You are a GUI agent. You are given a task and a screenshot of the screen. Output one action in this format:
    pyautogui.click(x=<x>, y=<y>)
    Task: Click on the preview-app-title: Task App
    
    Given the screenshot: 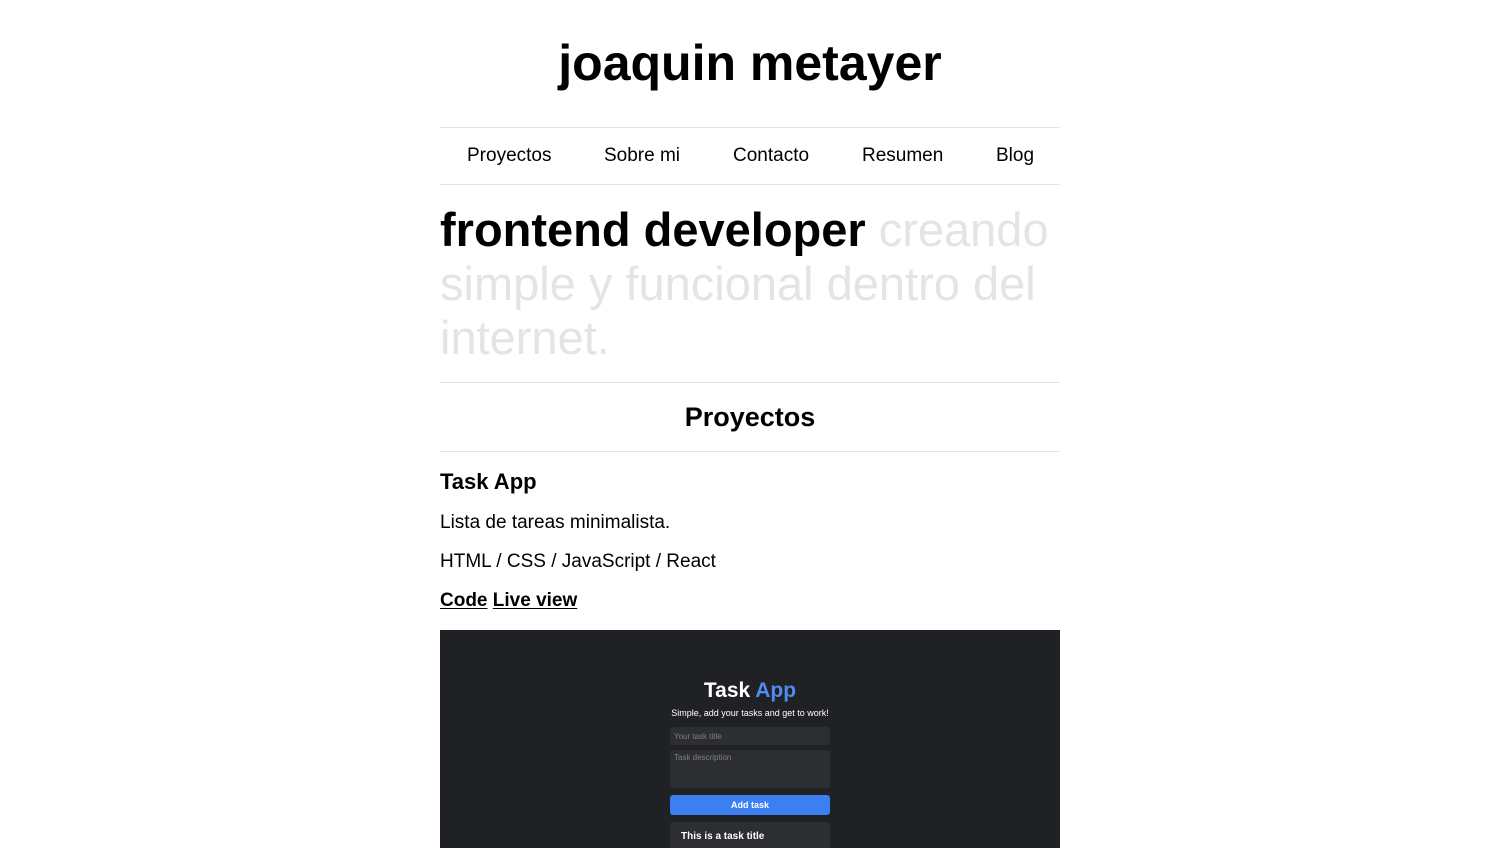 What is the action you would take?
    pyautogui.click(x=750, y=691)
    